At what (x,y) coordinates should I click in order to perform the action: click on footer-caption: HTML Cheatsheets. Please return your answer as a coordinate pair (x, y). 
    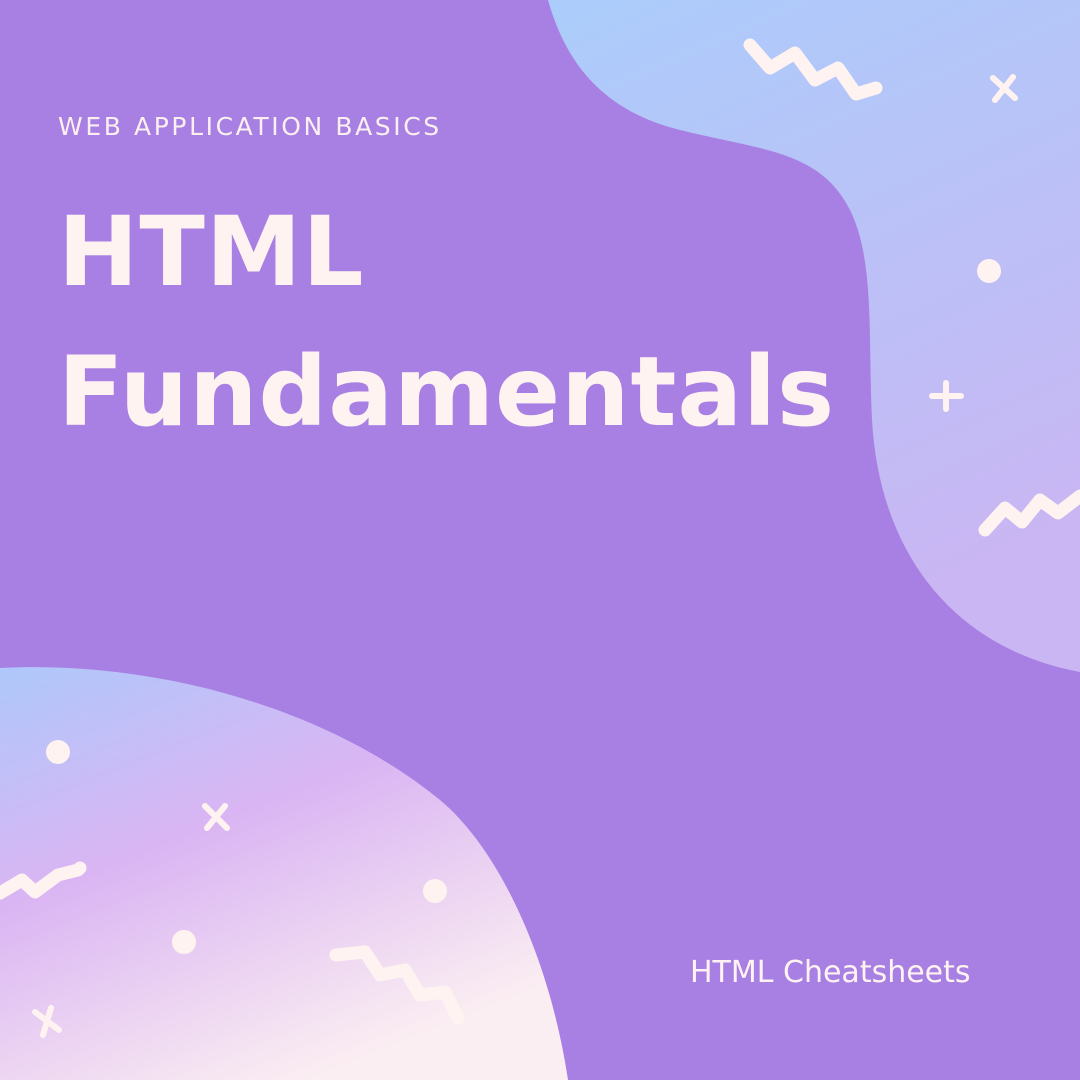
    Looking at the image, I should click on (830, 972).